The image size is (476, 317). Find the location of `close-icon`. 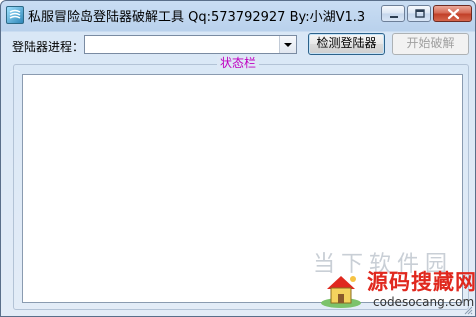

close-icon is located at coordinates (453, 14).